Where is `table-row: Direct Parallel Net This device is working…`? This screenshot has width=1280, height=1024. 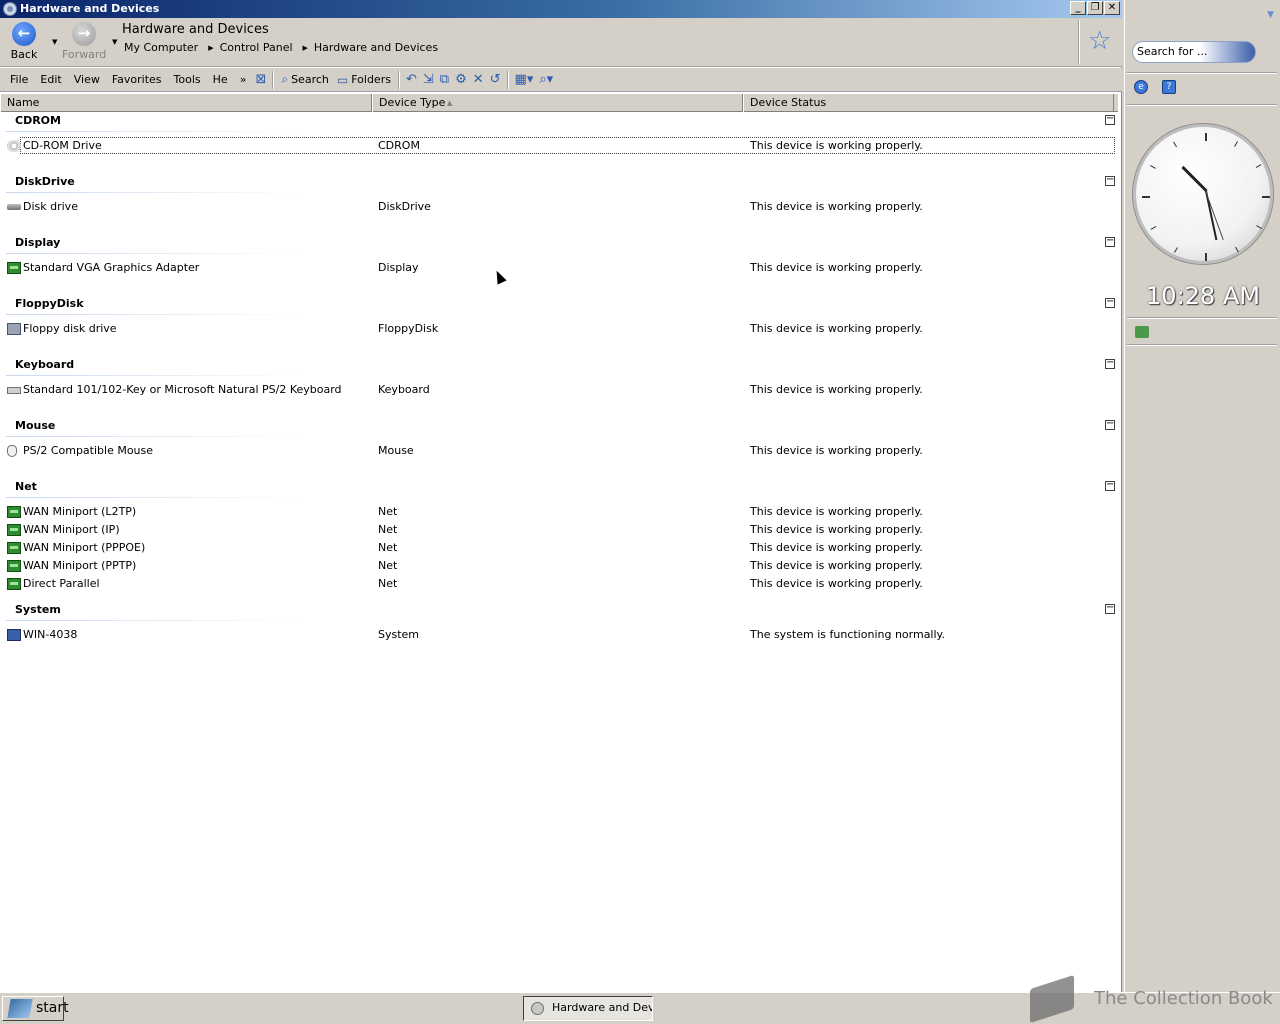 table-row: Direct Parallel Net This device is working… is located at coordinates (560, 584).